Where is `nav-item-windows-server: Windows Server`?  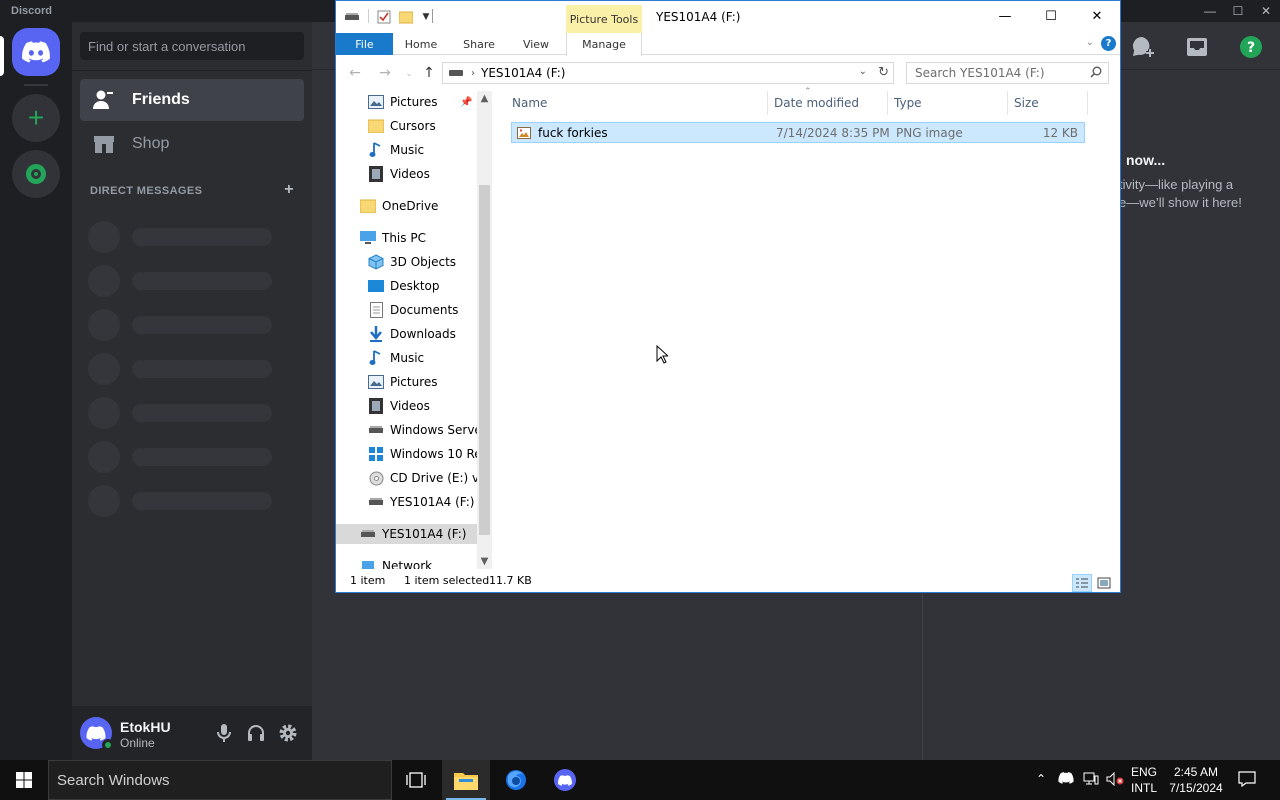
nav-item-windows-server: Windows Server is located at coordinates (427, 430).